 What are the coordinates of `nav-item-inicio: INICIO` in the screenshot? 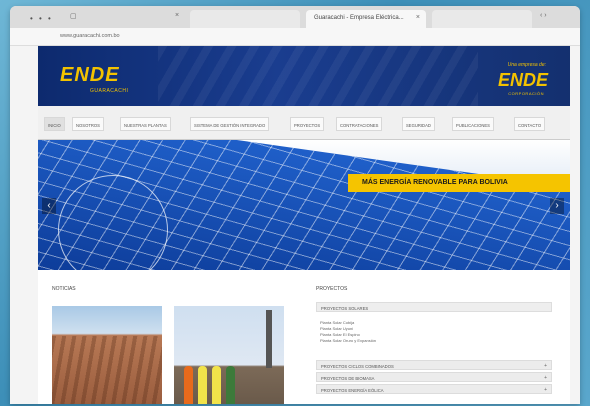 It's located at (54, 124).